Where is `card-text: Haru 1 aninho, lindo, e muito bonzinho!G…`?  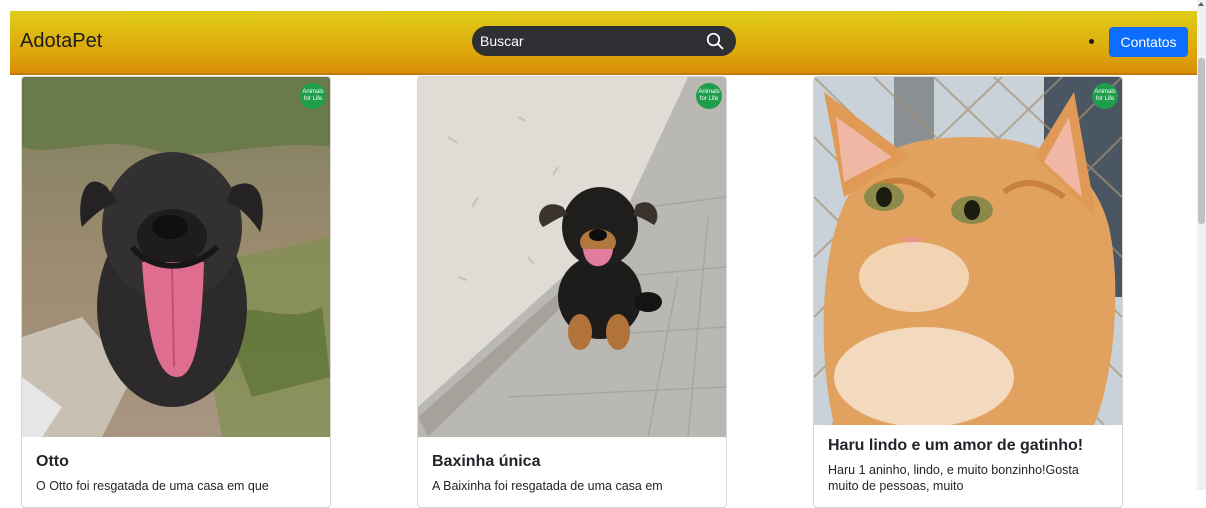
card-text: Haru 1 aninho, lindo, e muito bonzinho!G… is located at coordinates (953, 478).